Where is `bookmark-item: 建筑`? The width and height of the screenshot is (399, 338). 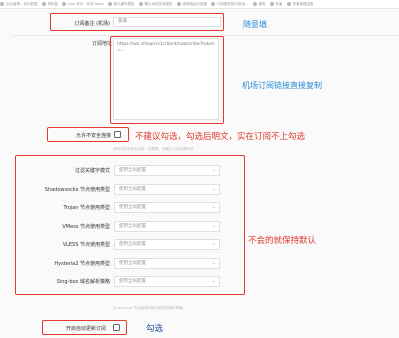 bookmark-item: 建筑 is located at coordinates (259, 4).